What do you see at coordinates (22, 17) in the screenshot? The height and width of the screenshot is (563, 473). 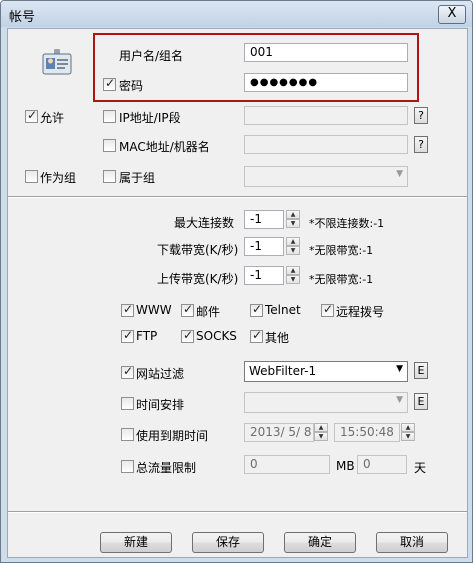 I see `window-title: 帐号` at bounding box center [22, 17].